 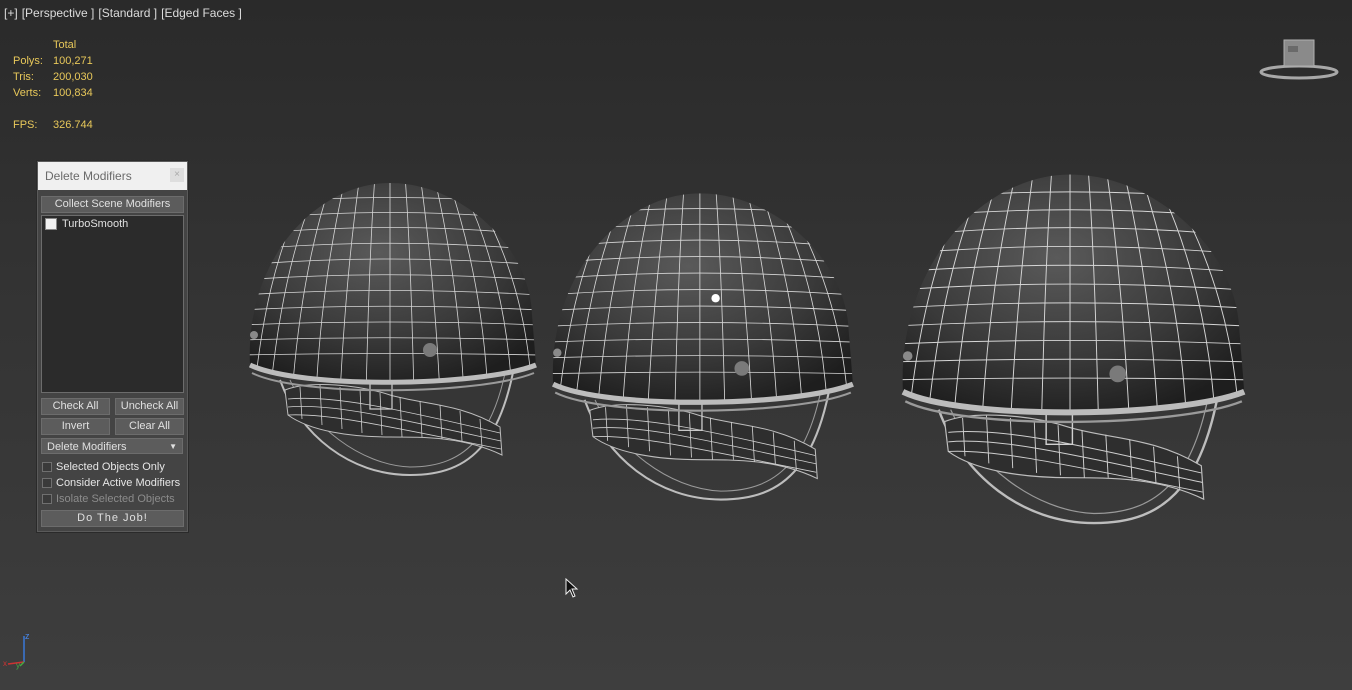 I want to click on modifier-list: TurboSmooth, so click(x=112, y=304).